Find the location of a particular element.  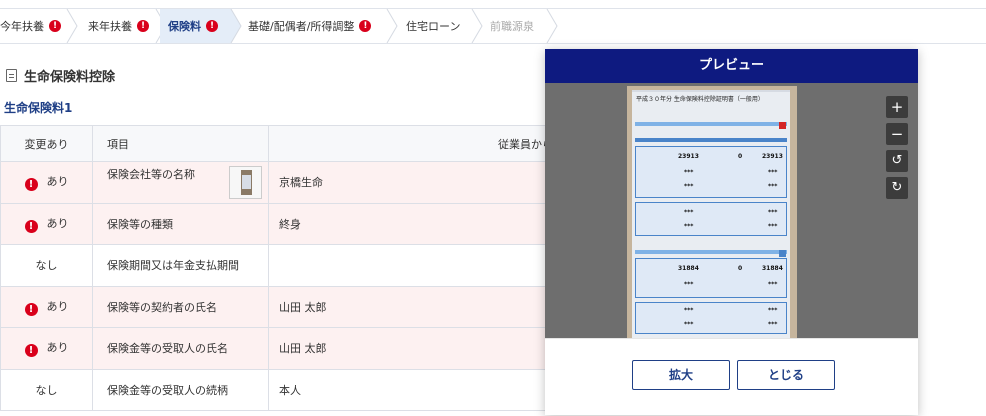

step-tab-basic-spouse-income: 基礎/配偶者/所得調整! is located at coordinates (314, 26).